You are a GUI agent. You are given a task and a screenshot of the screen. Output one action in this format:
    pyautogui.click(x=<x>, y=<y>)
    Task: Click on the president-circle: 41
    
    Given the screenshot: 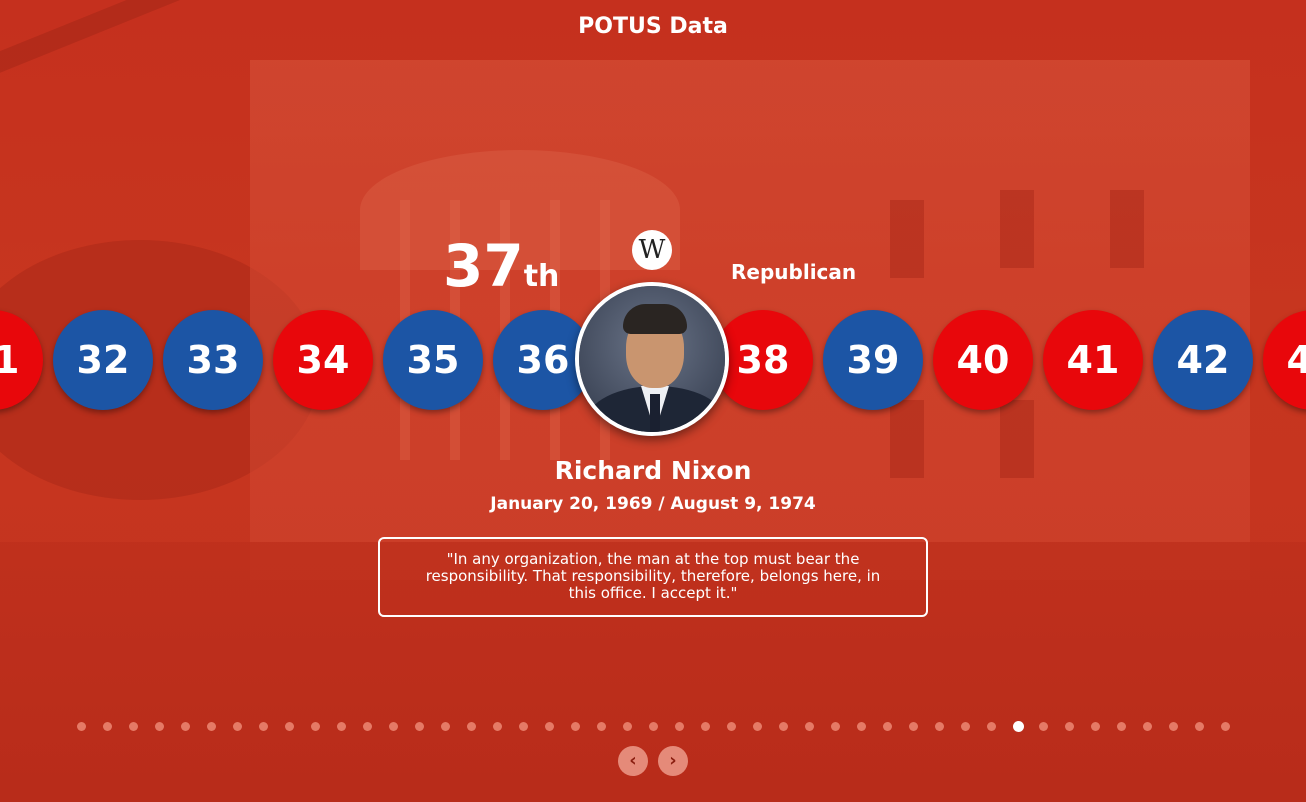 What is the action you would take?
    pyautogui.click(x=1093, y=360)
    